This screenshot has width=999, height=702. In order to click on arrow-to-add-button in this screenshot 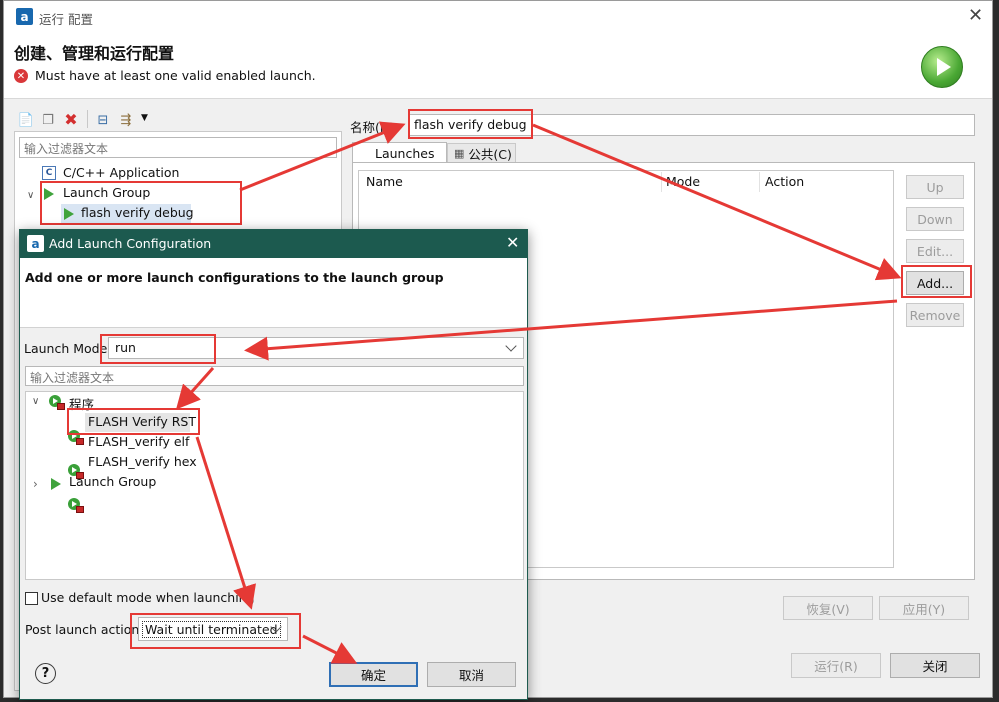, I will do `click(717, 202)`.